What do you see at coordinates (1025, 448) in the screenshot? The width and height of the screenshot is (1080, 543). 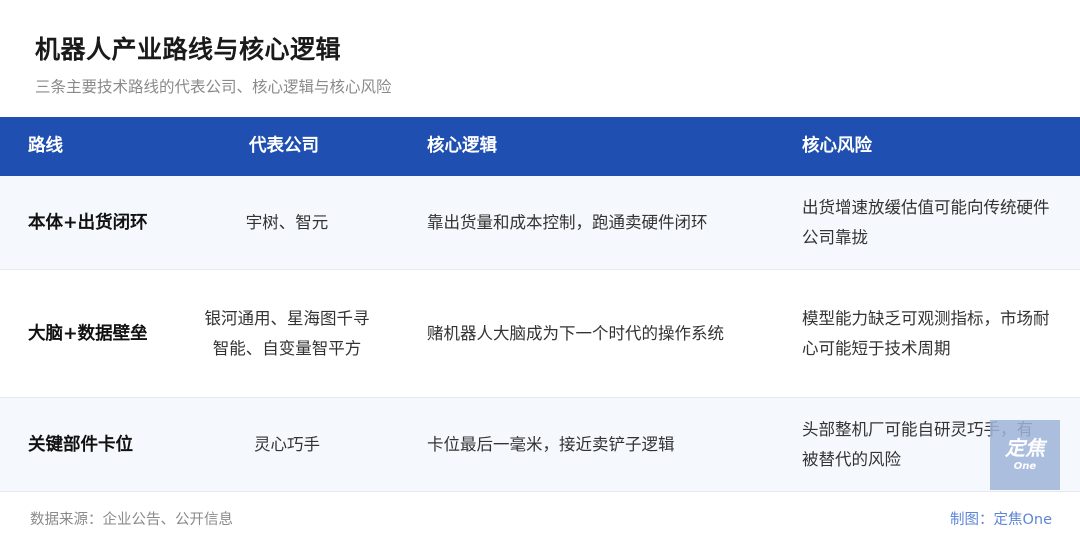 I see `logo-text: 定焦` at bounding box center [1025, 448].